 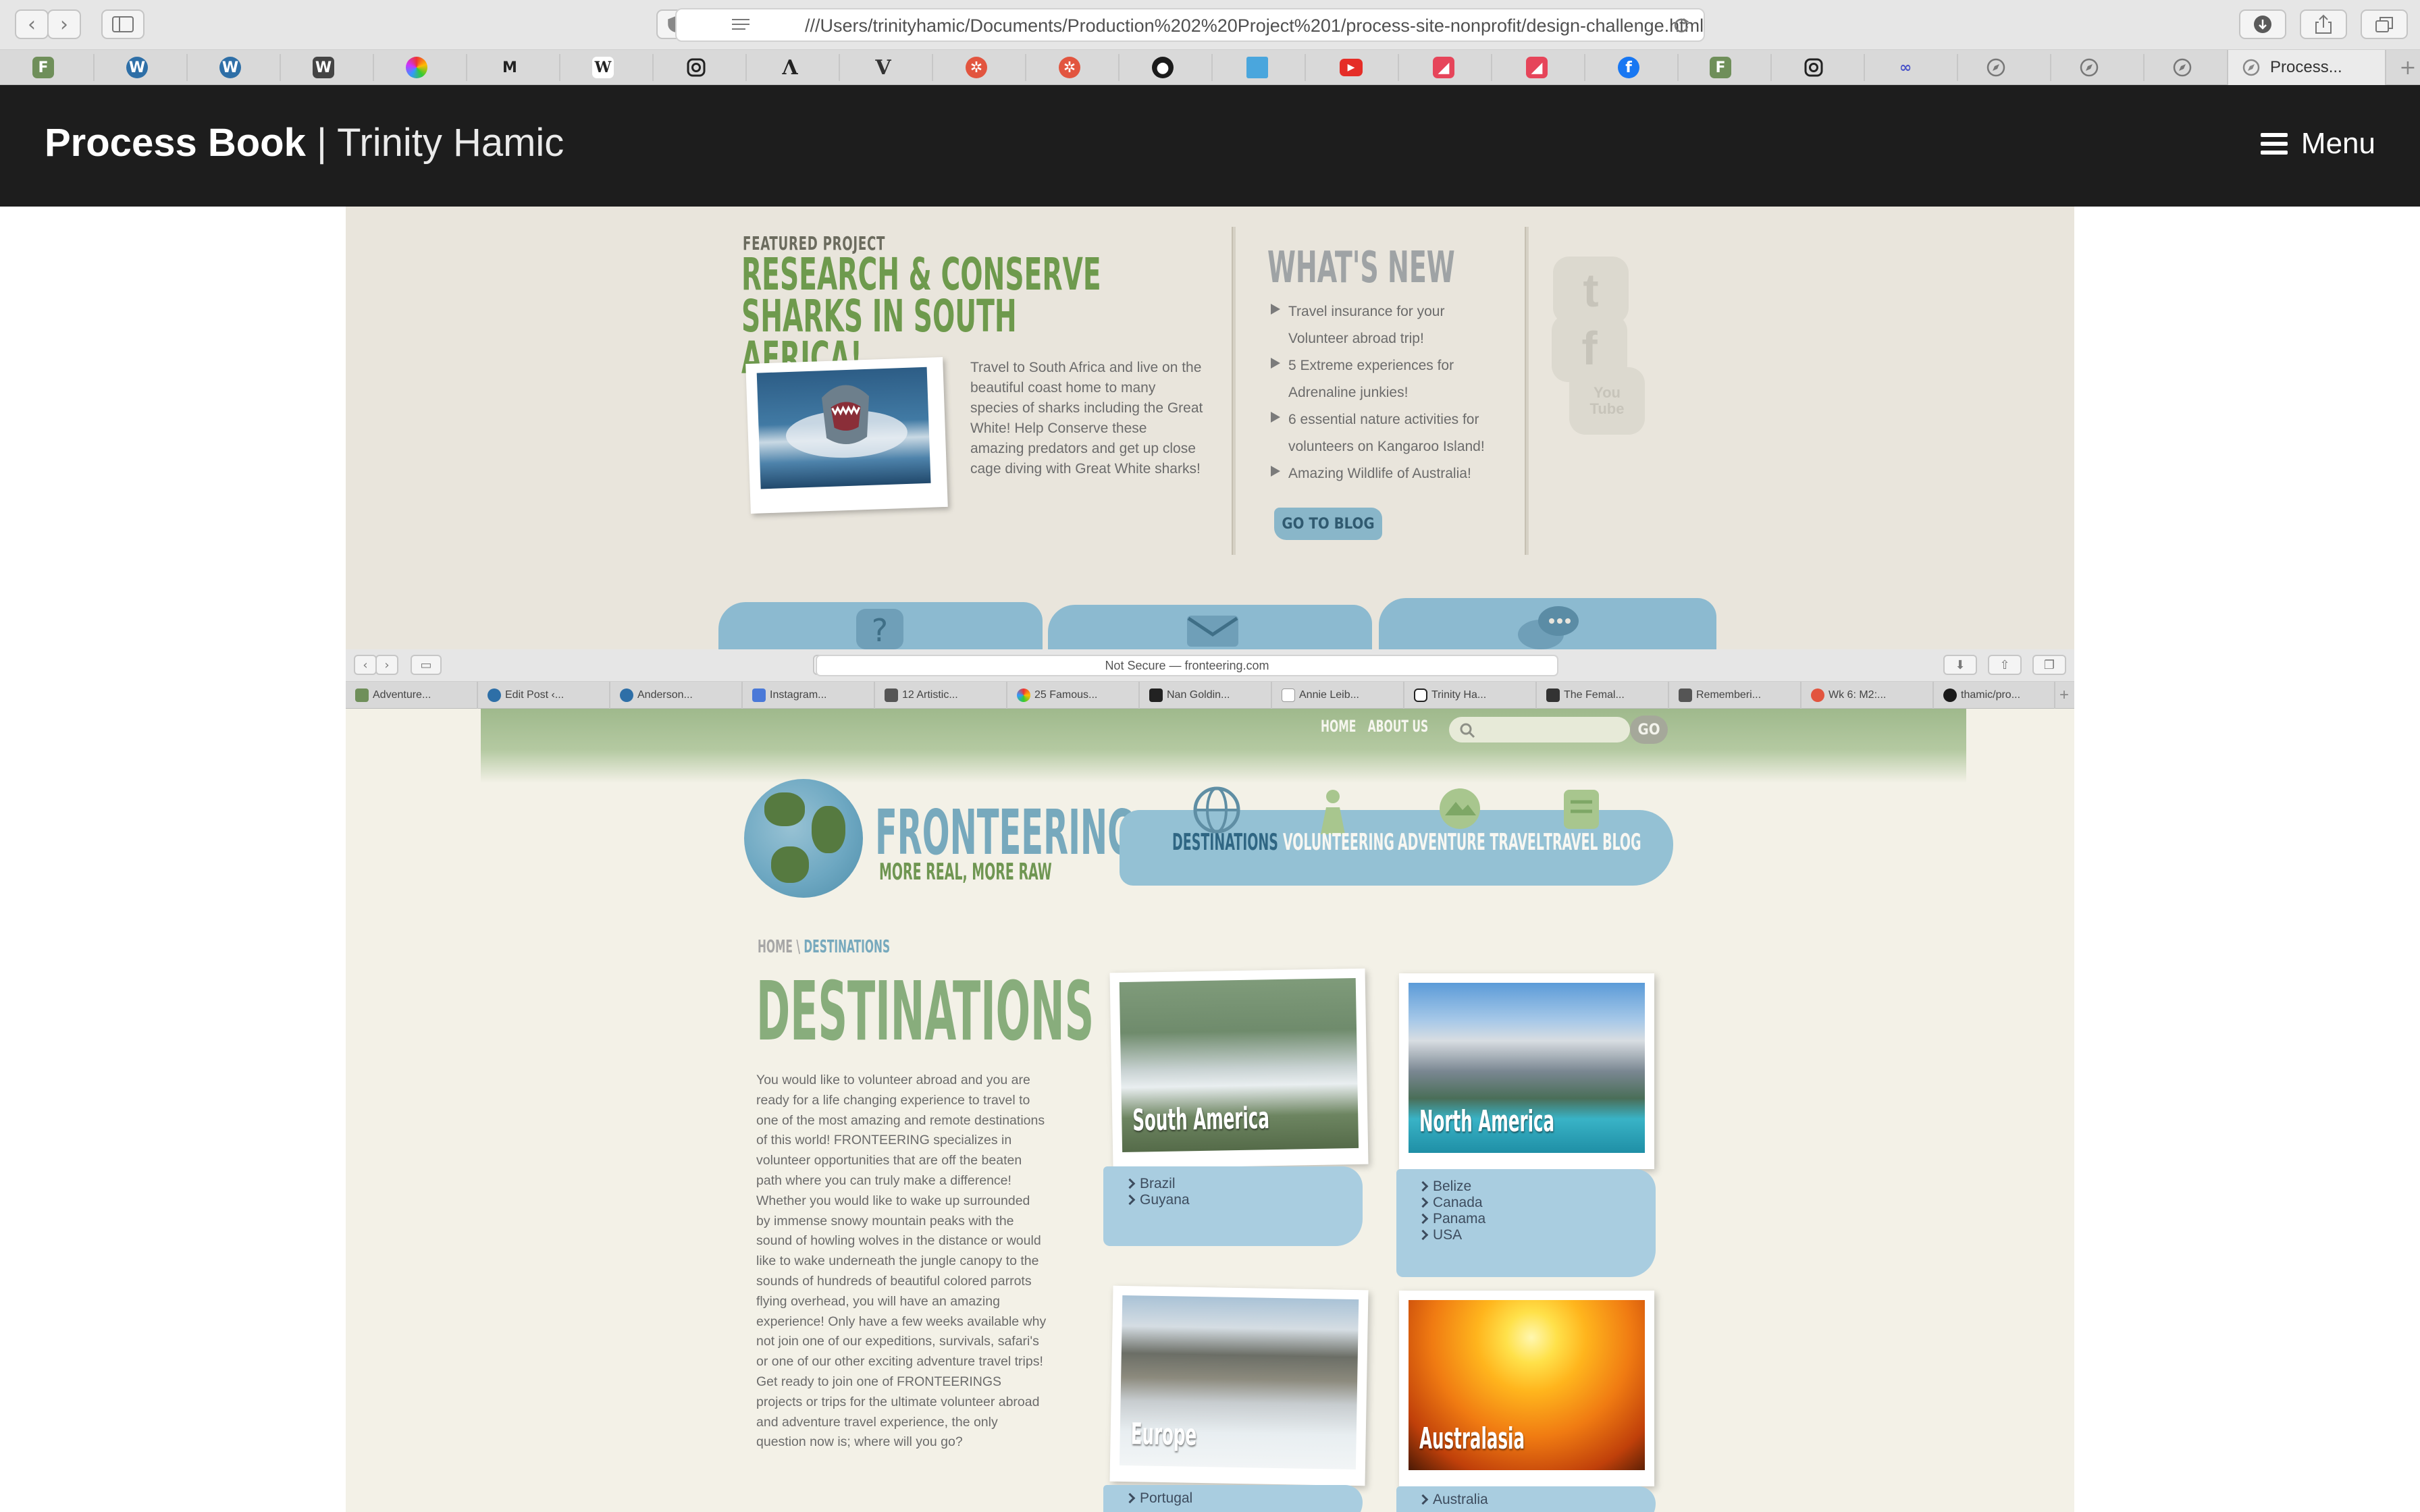 I want to click on country-link: Belize, so click(x=1544, y=1187).